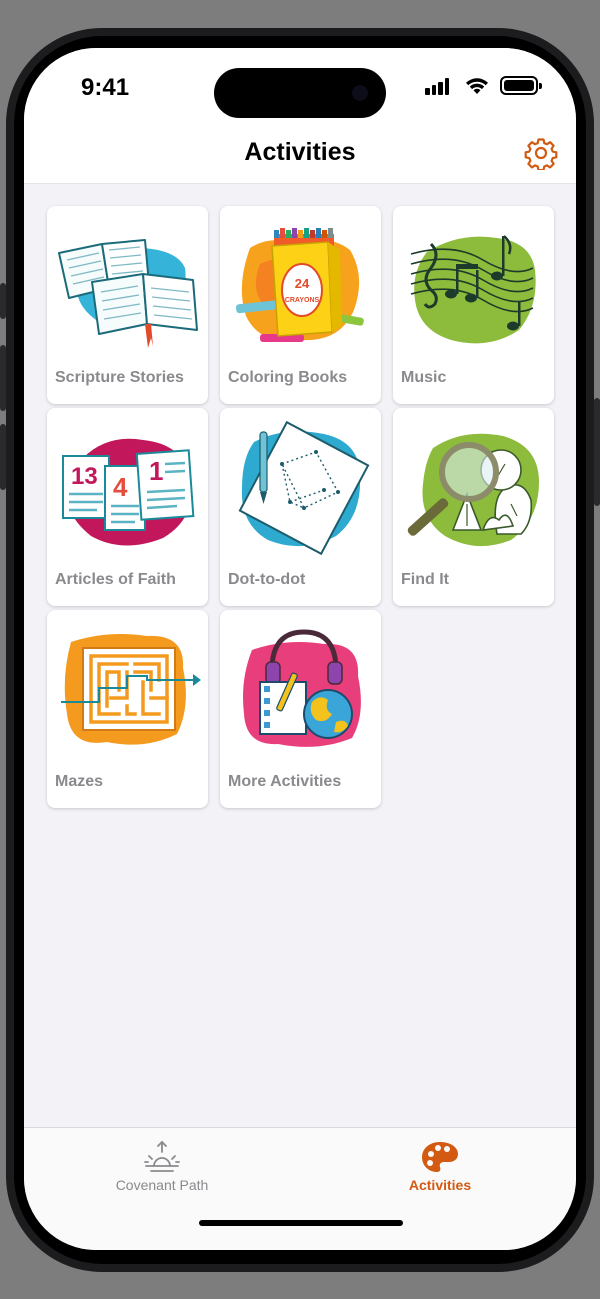 The image size is (600, 1299). Describe the element at coordinates (285, 781) in the screenshot. I see `activity-label: More Activities` at that location.